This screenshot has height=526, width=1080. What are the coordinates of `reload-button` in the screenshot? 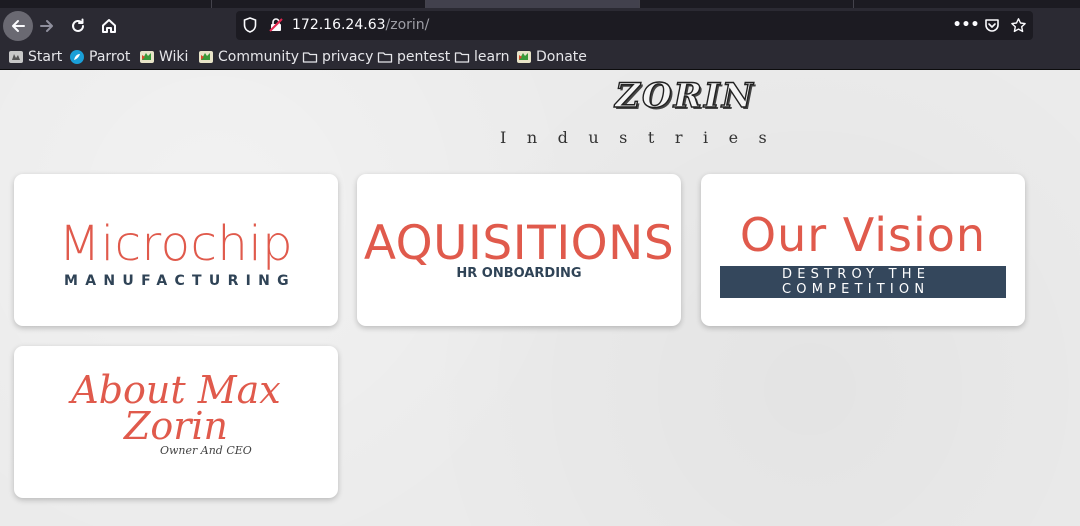 It's located at (78, 26).